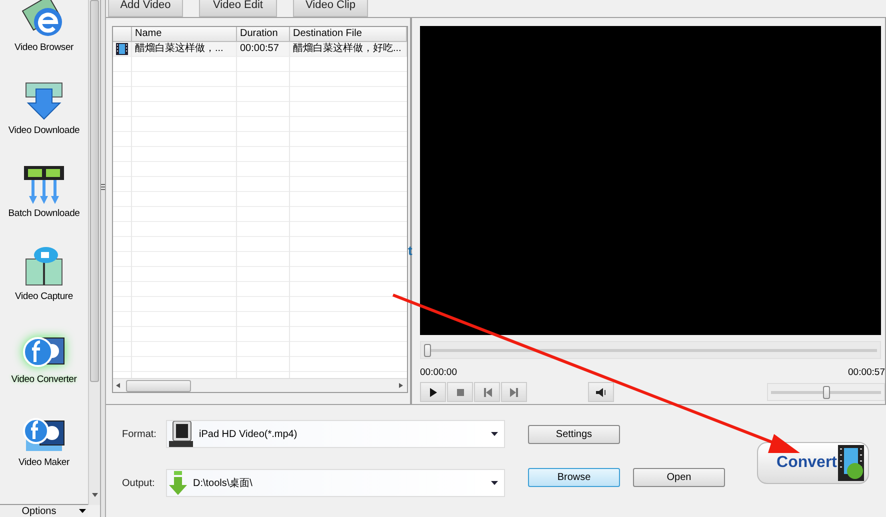 Image resolution: width=886 pixels, height=517 pixels. I want to click on play-button, so click(433, 392).